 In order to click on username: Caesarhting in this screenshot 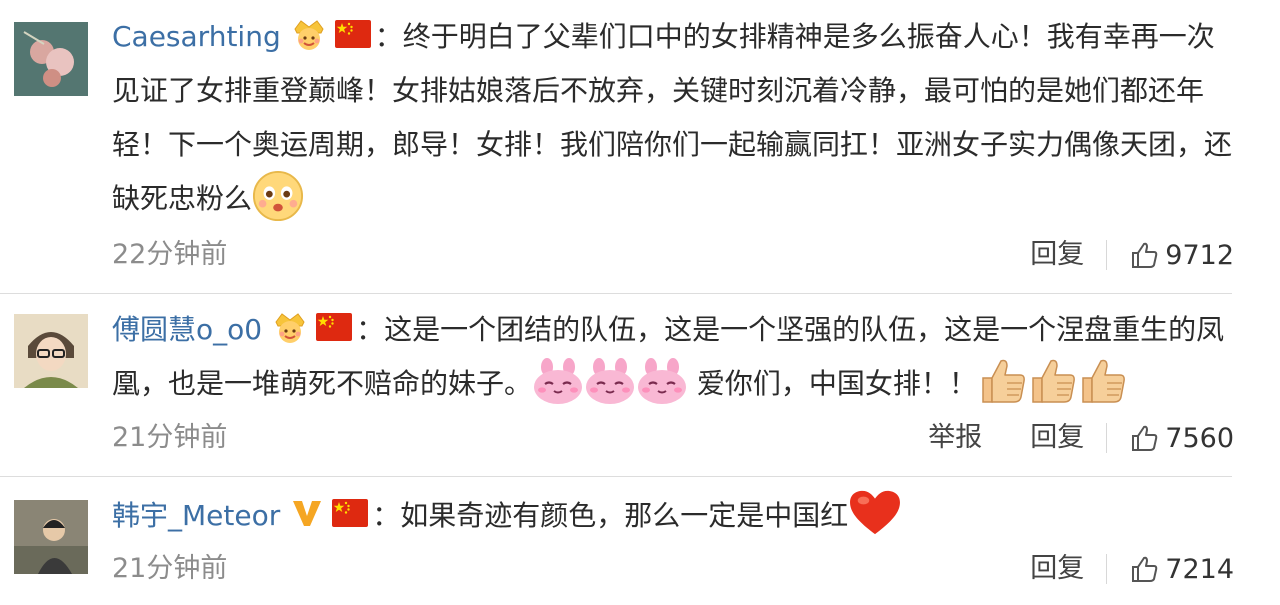, I will do `click(196, 36)`.